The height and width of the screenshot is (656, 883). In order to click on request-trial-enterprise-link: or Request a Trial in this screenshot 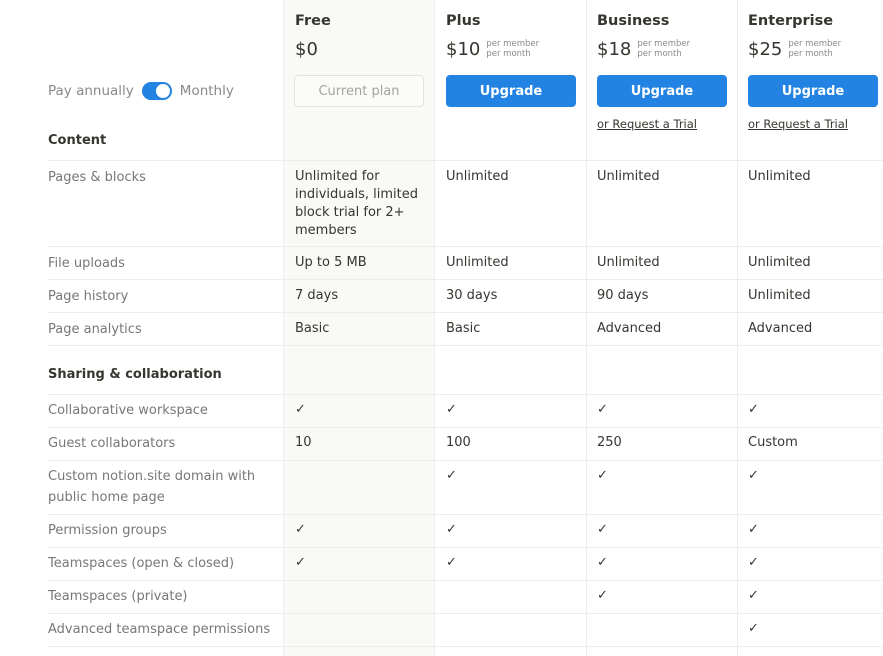, I will do `click(798, 124)`.